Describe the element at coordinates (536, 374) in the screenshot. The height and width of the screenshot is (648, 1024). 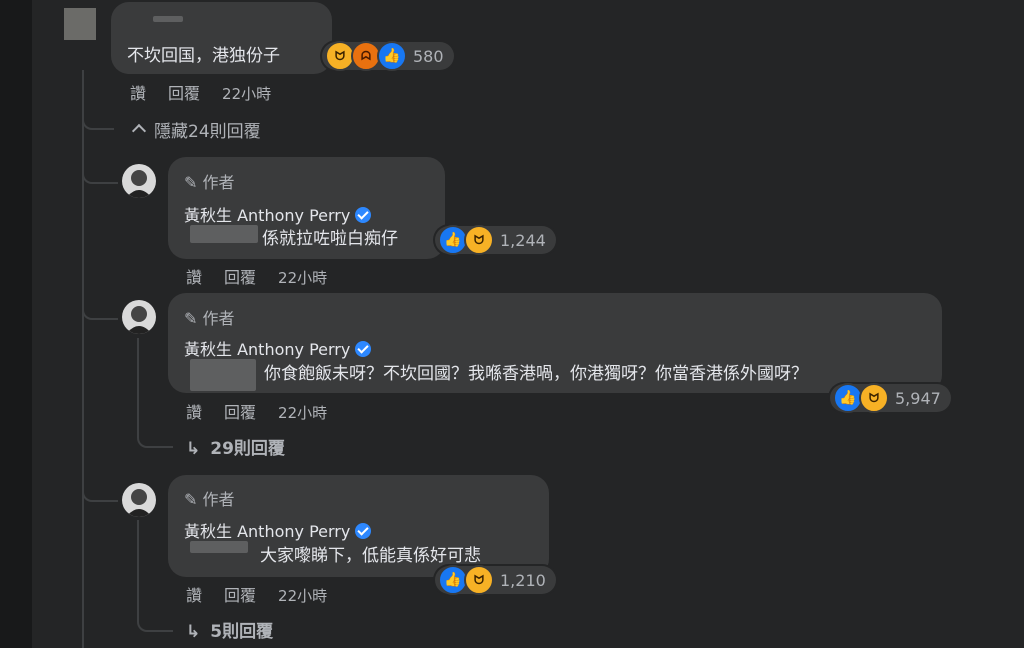
I see `reply-2-text: 你食飽飯未呀？不坎回國？我喺香港喎，你港獨呀？你當香港係外國呀？` at that location.